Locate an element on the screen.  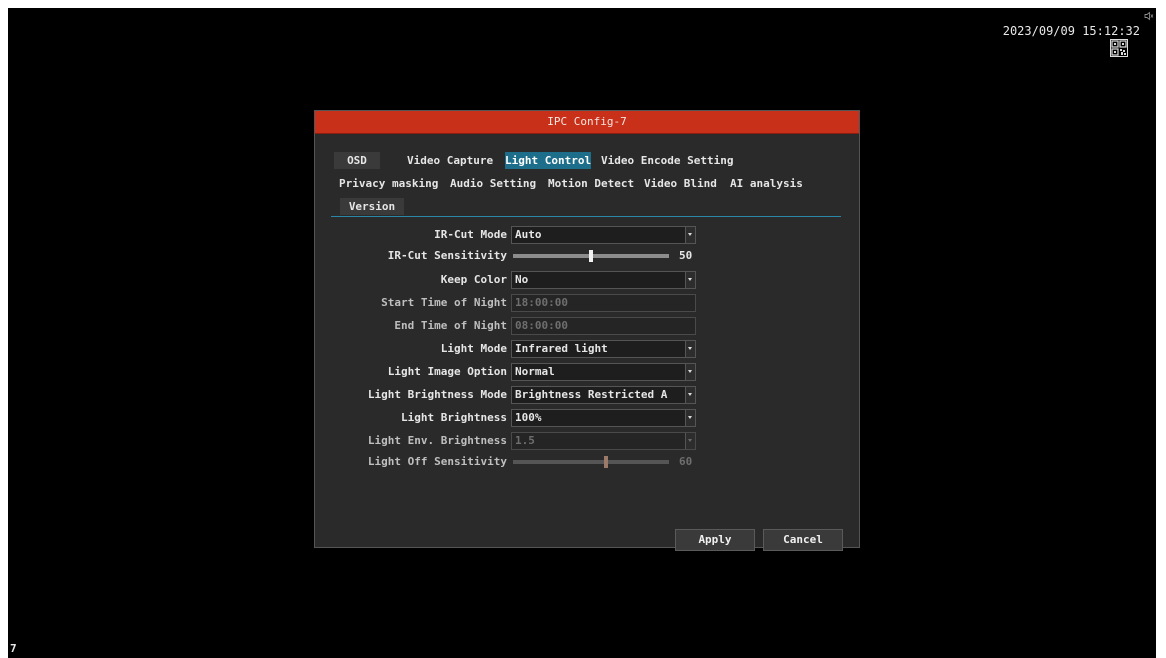
light-mode-value: Infrared light is located at coordinates (561, 348).